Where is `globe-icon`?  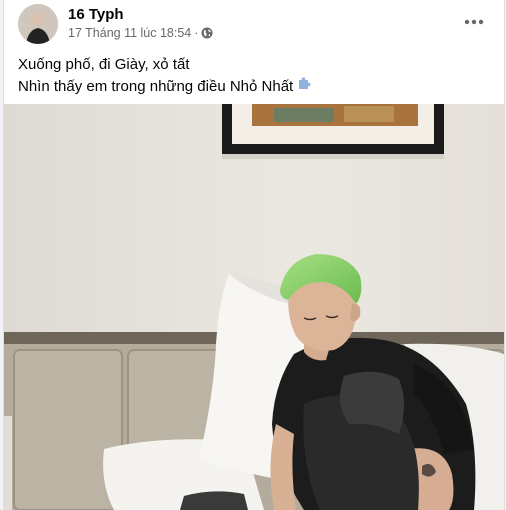
globe-icon is located at coordinates (207, 33).